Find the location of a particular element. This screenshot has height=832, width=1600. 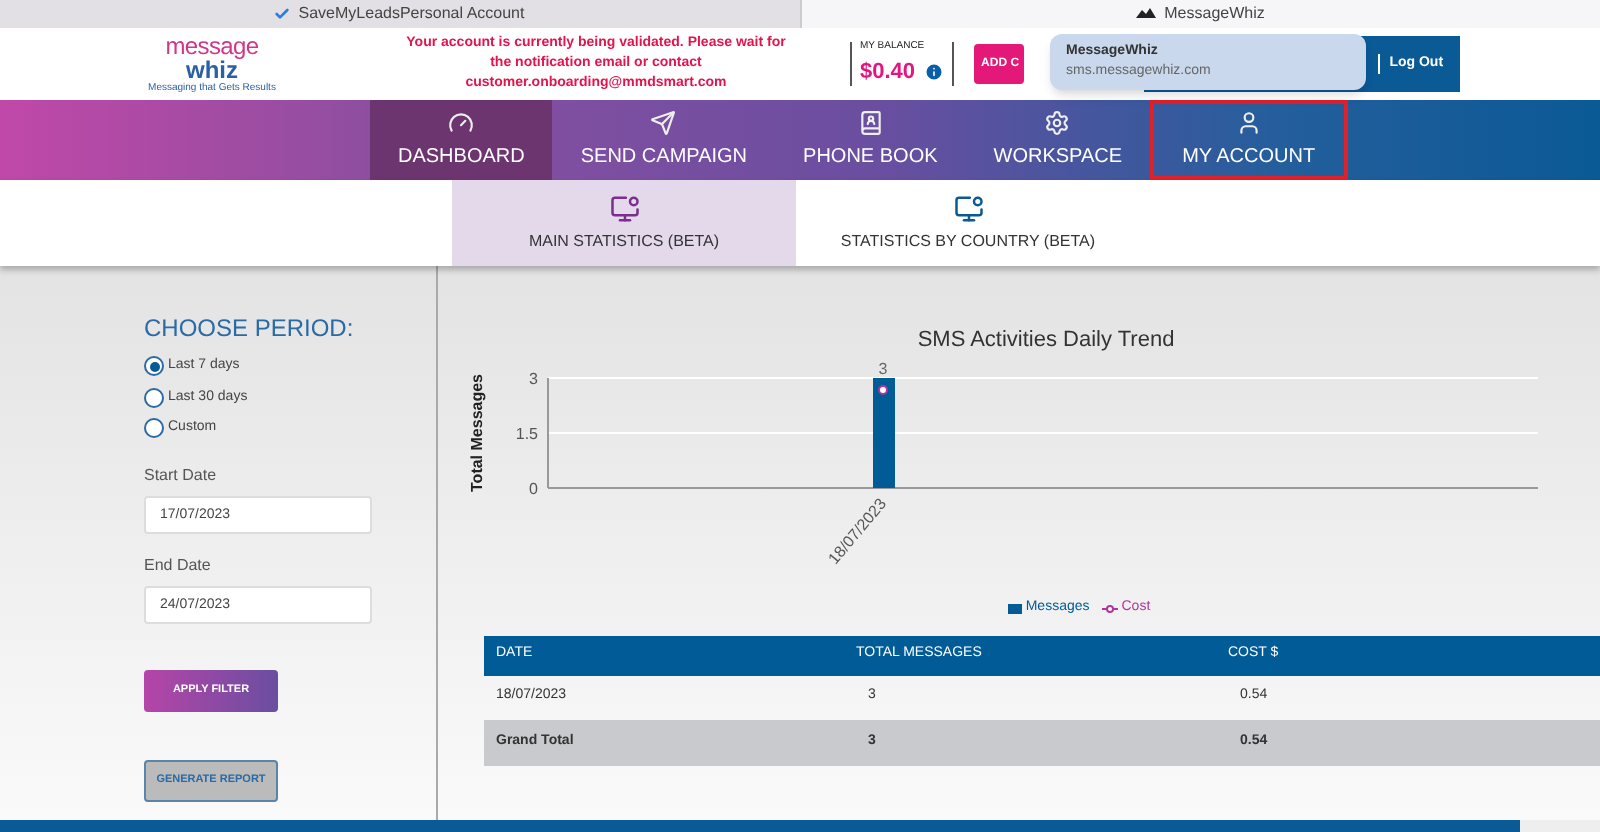

browser-tab: MessageWhiz is located at coordinates (1200, 14).